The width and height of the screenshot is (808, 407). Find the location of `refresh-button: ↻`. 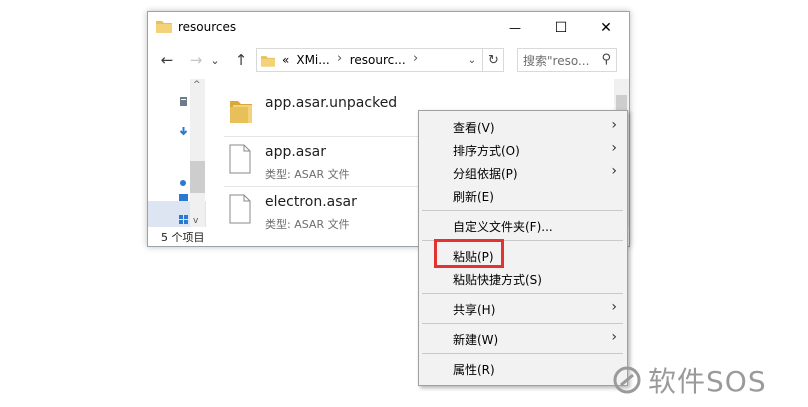

refresh-button: ↻ is located at coordinates (493, 60).